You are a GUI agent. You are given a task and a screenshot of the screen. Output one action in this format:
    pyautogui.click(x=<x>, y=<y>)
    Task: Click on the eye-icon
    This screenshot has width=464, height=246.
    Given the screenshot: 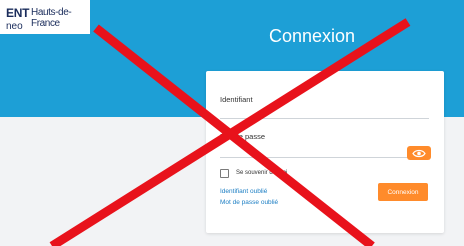 What is the action you would take?
    pyautogui.click(x=419, y=153)
    